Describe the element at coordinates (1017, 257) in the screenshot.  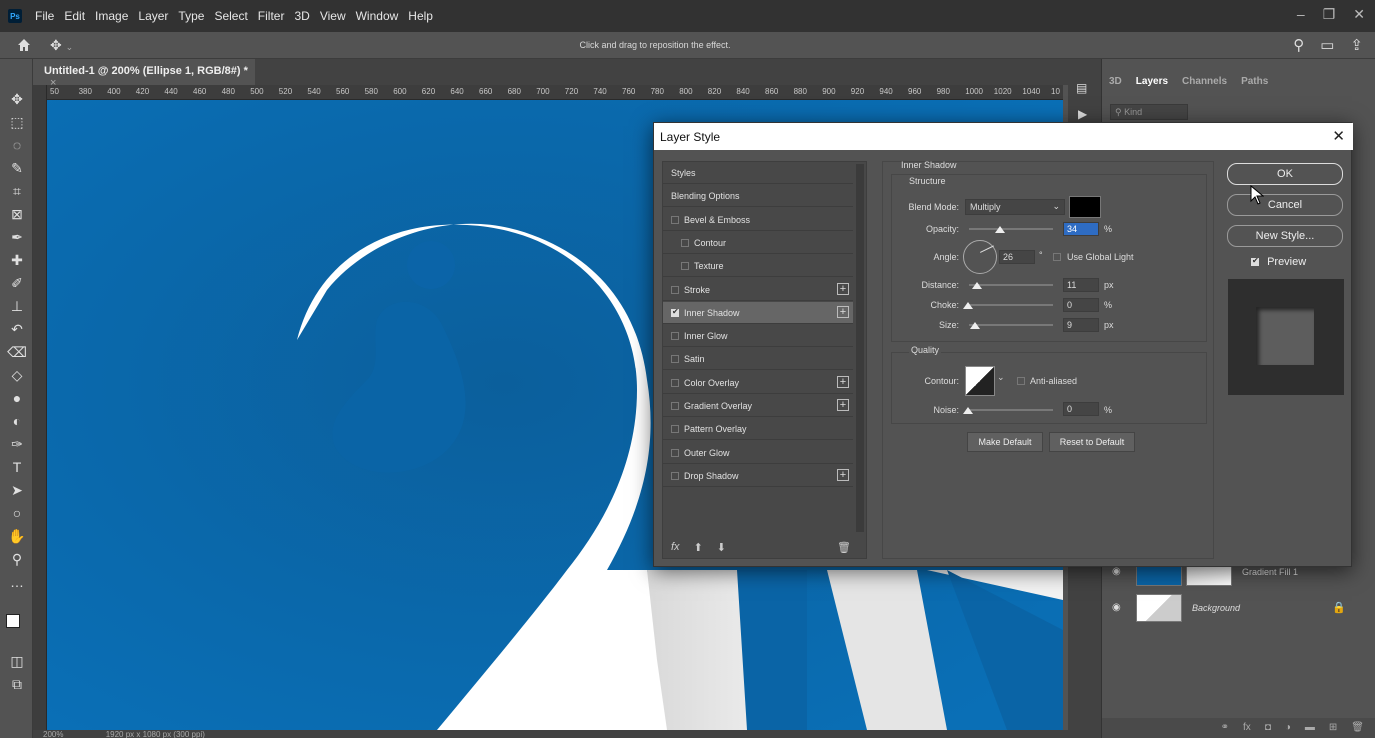
I see `angle-field: 26` at that location.